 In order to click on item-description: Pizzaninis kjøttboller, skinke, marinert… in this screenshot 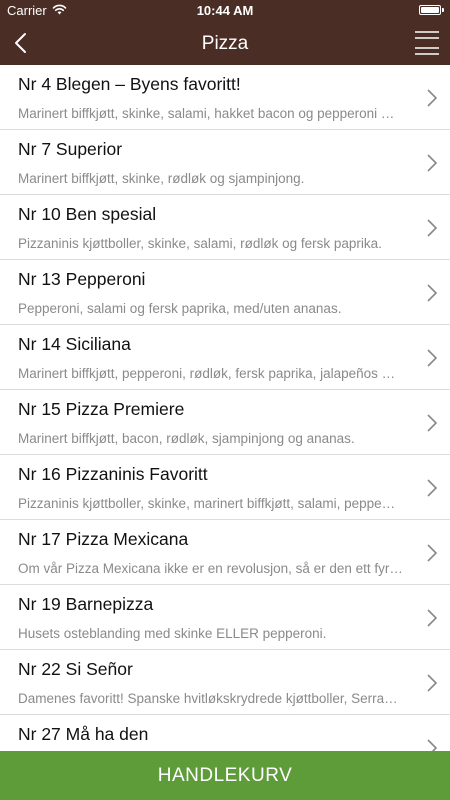, I will do `click(207, 503)`.